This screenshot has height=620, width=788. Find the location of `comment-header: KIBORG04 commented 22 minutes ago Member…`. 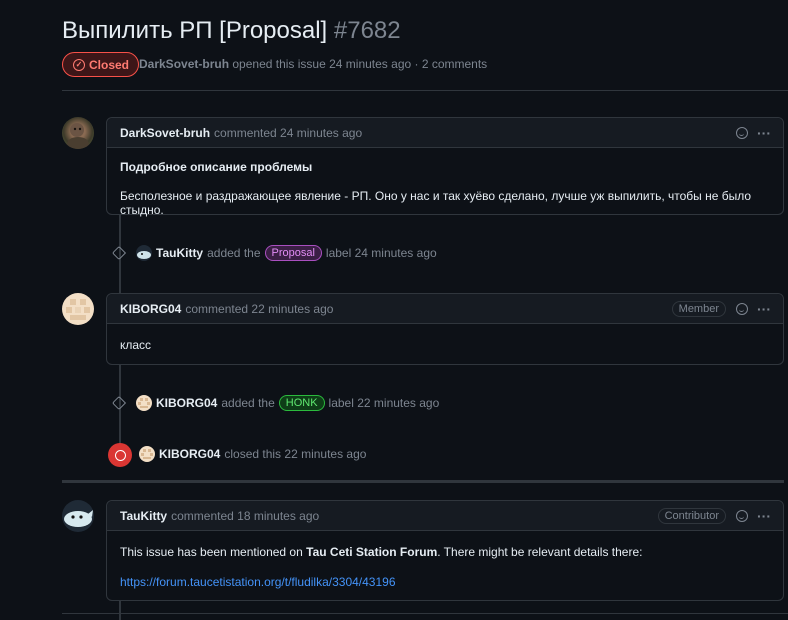

comment-header: KIBORG04 commented 22 minutes ago Member… is located at coordinates (445, 309).